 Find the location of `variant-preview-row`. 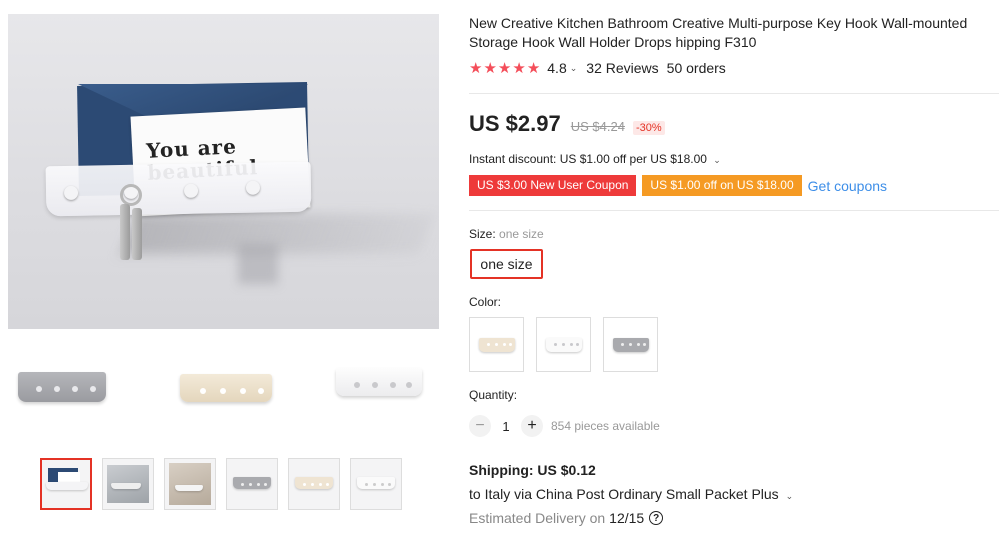

variant-preview-row is located at coordinates (223, 388).